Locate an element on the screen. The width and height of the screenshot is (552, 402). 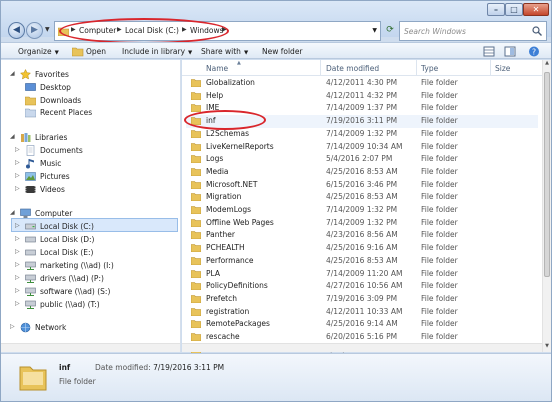
scroll-down-icon: ▼ is located at coordinates (547, 347).